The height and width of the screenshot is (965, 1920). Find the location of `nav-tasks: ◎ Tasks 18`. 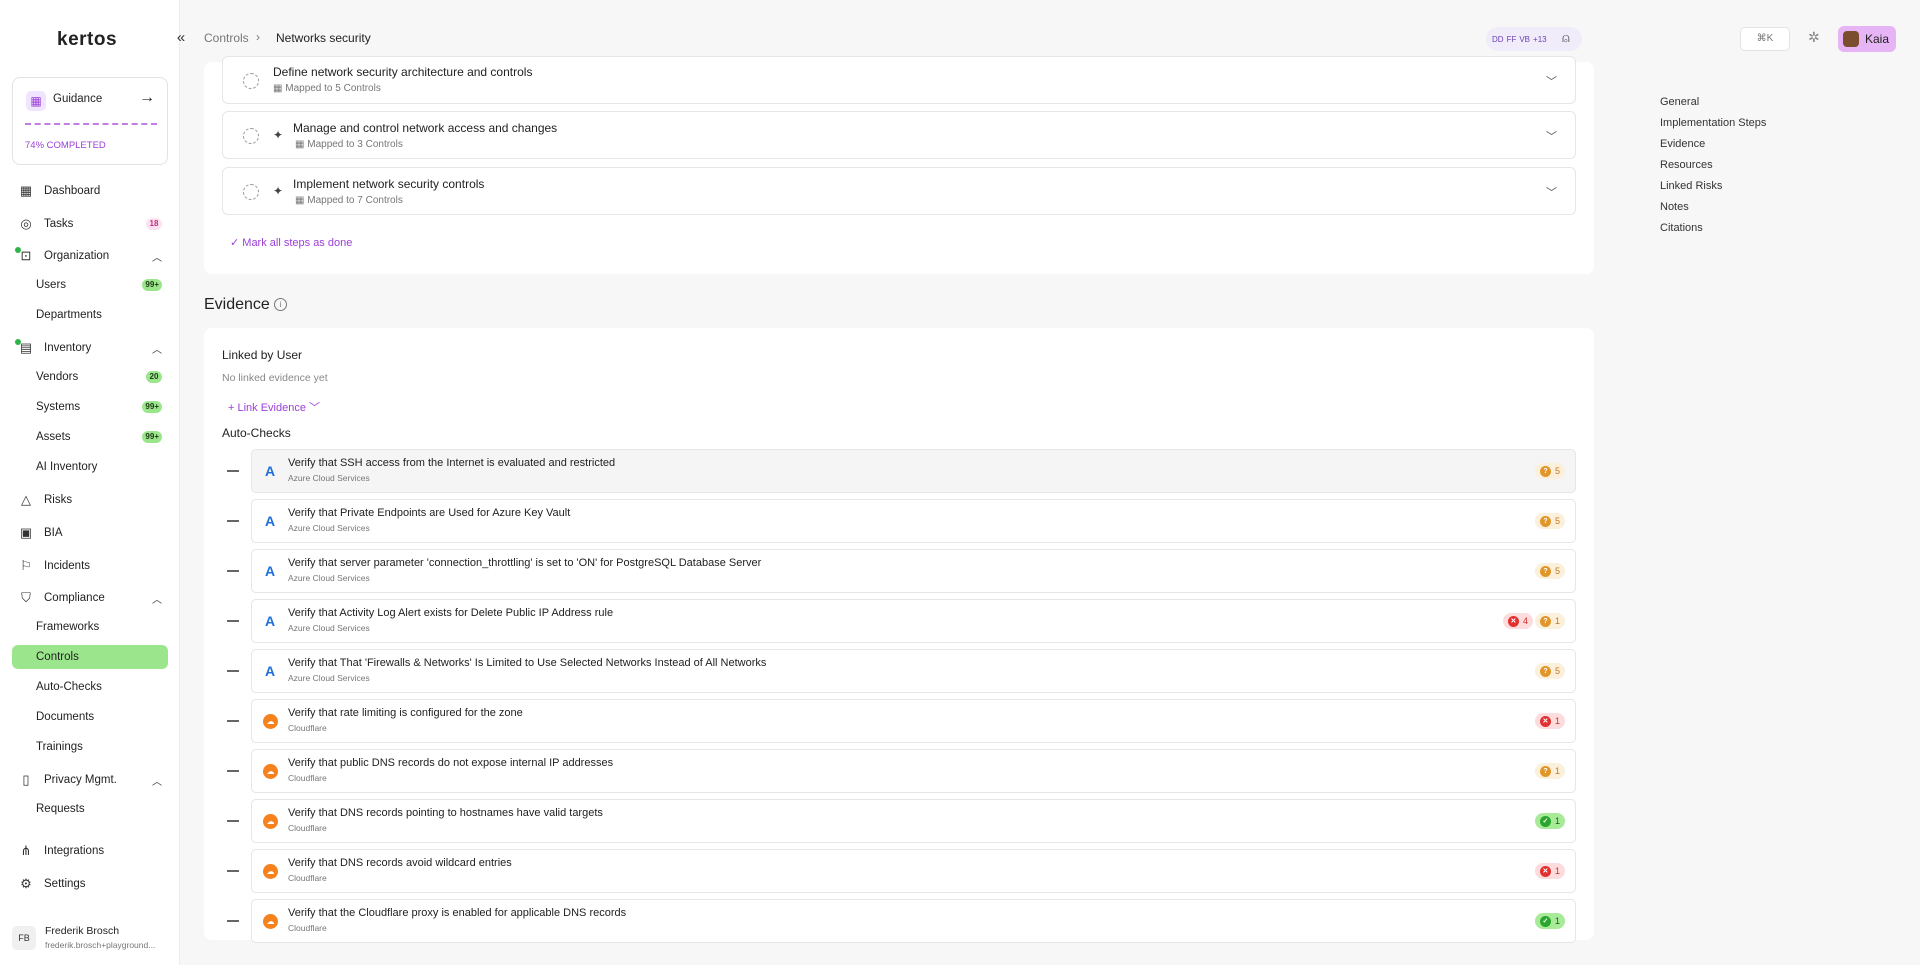

nav-tasks: ◎ Tasks 18 is located at coordinates (90, 224).